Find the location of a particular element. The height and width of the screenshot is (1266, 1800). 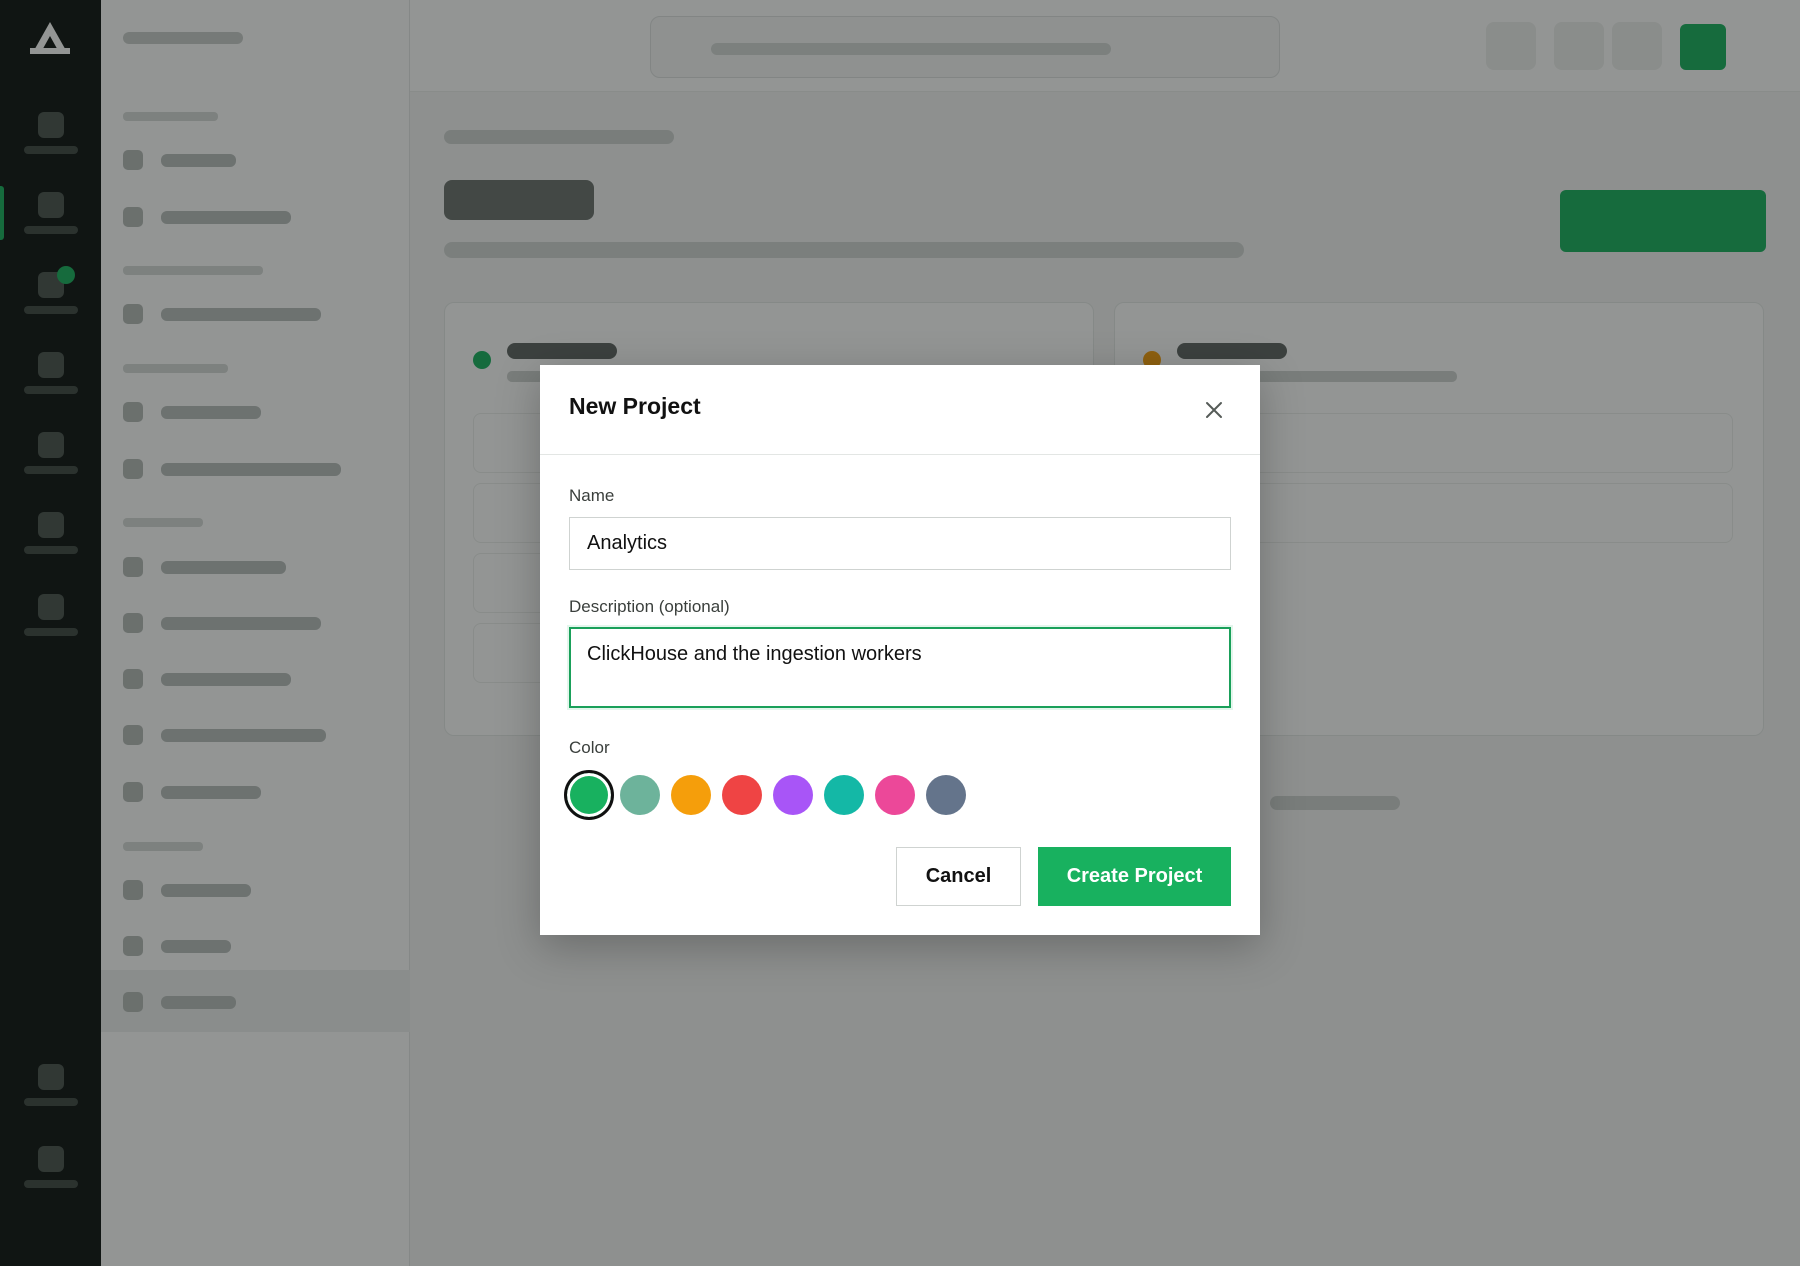

name-label: Name is located at coordinates (592, 495).